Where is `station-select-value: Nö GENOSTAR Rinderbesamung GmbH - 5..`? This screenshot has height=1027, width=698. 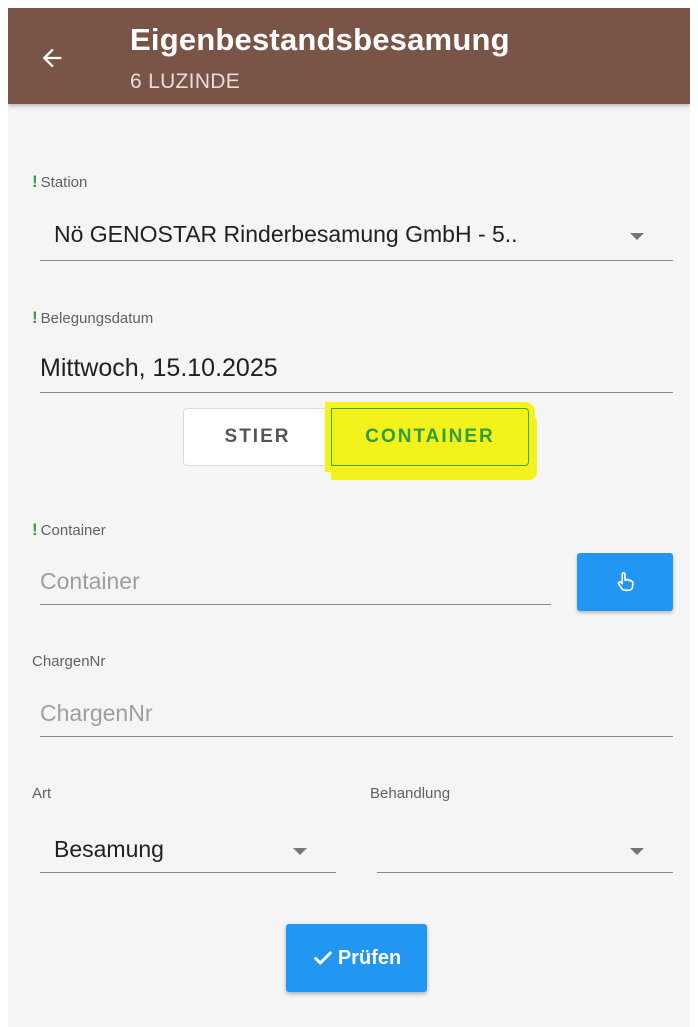 station-select-value: Nö GENOSTAR Rinderbesamung GmbH - 5.. is located at coordinates (286, 234).